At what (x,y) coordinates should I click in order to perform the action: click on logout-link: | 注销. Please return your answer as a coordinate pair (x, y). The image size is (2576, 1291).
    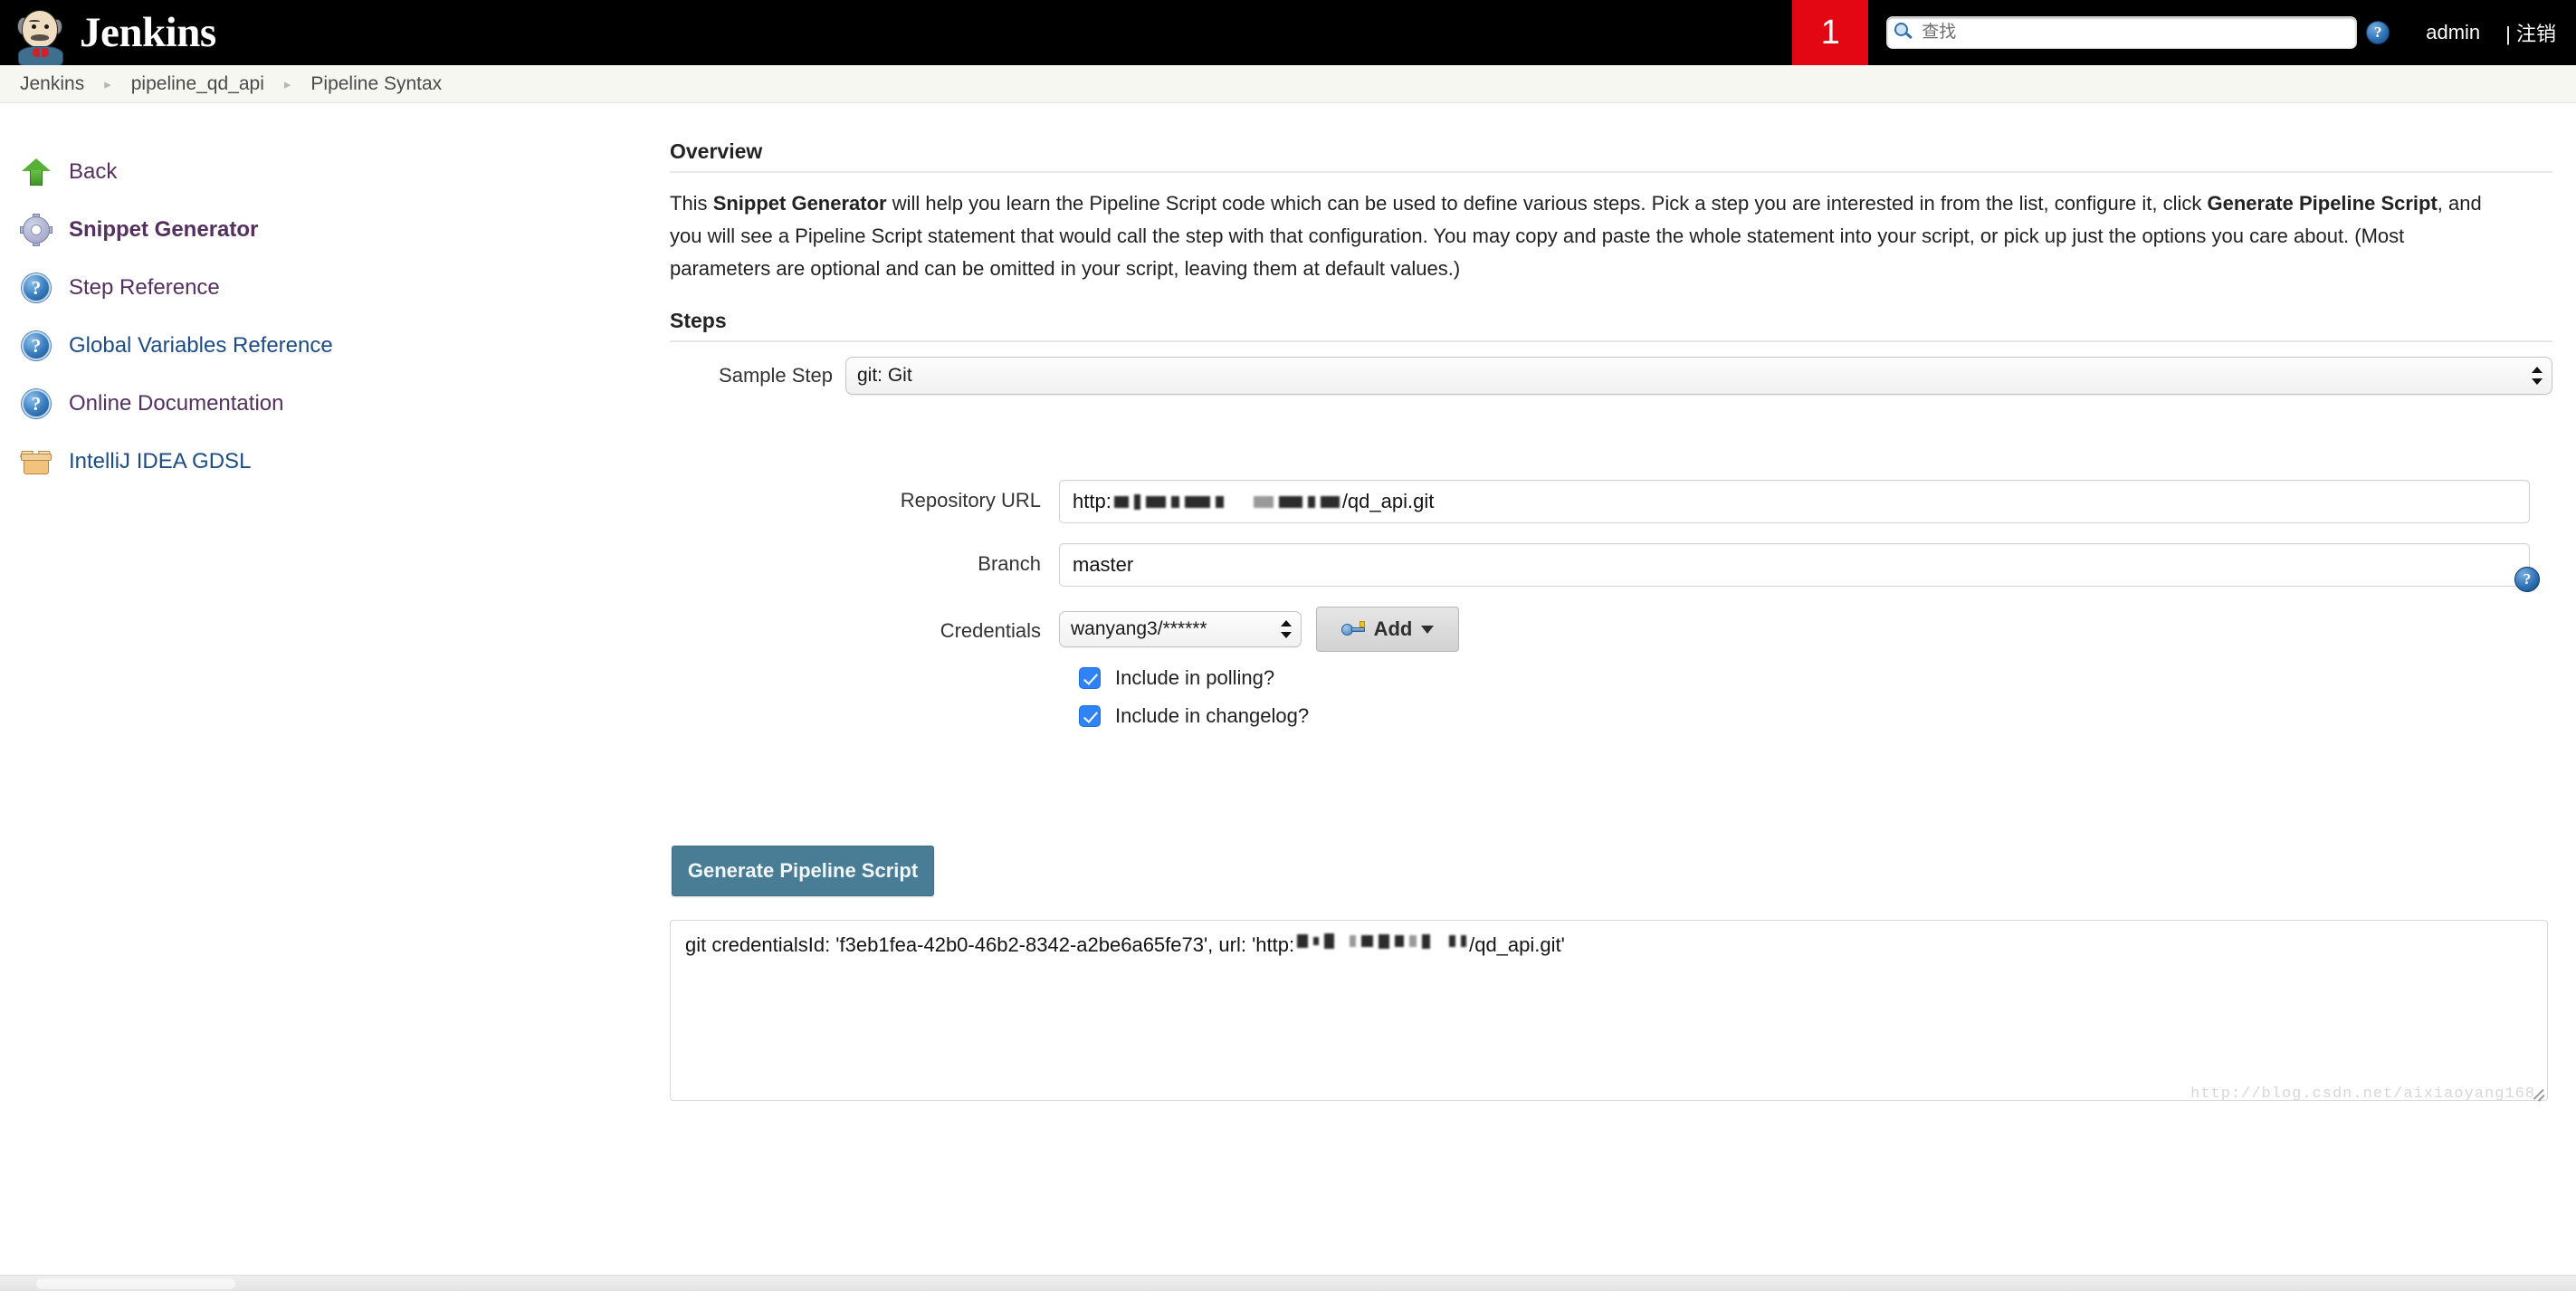
    Looking at the image, I should click on (2531, 32).